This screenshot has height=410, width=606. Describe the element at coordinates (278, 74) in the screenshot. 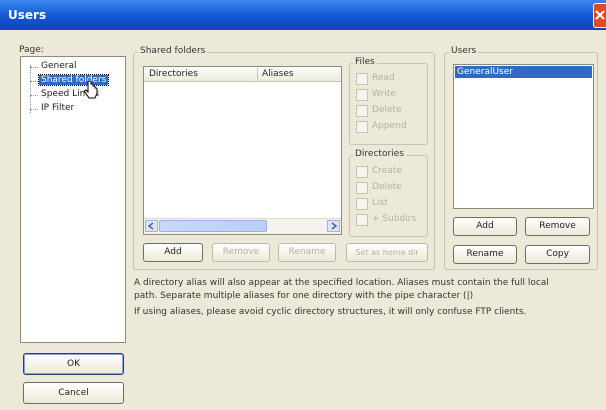

I see `column-aliases: Aliases` at that location.